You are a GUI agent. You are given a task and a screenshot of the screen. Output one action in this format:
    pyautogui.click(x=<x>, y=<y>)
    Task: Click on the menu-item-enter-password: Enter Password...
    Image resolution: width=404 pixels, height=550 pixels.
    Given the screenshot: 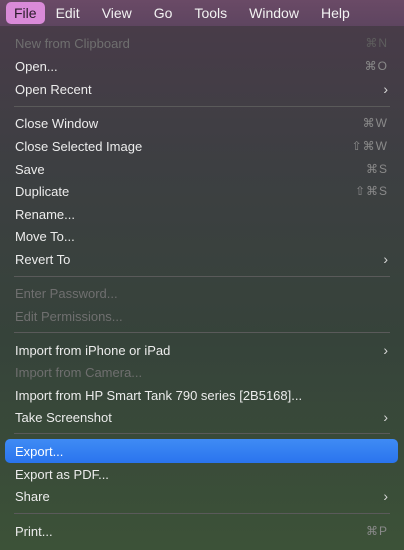 What is the action you would take?
    pyautogui.click(x=201, y=293)
    